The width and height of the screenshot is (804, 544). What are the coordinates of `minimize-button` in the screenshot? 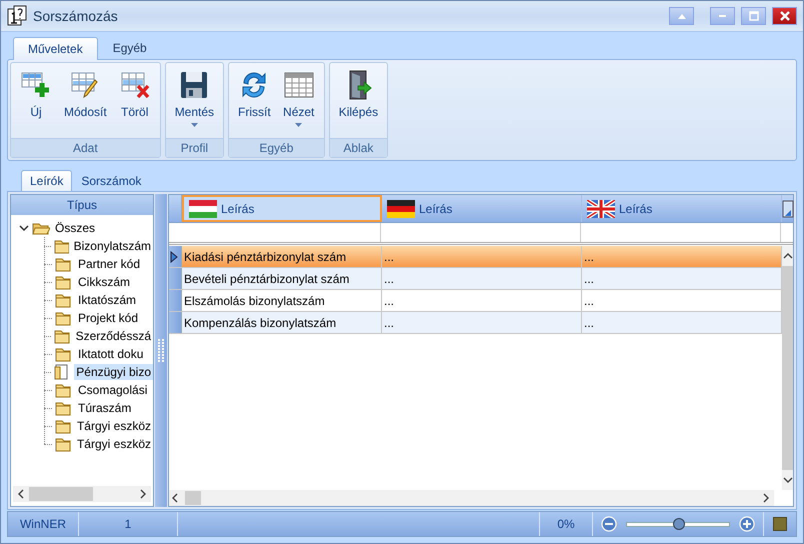 It's located at (722, 16).